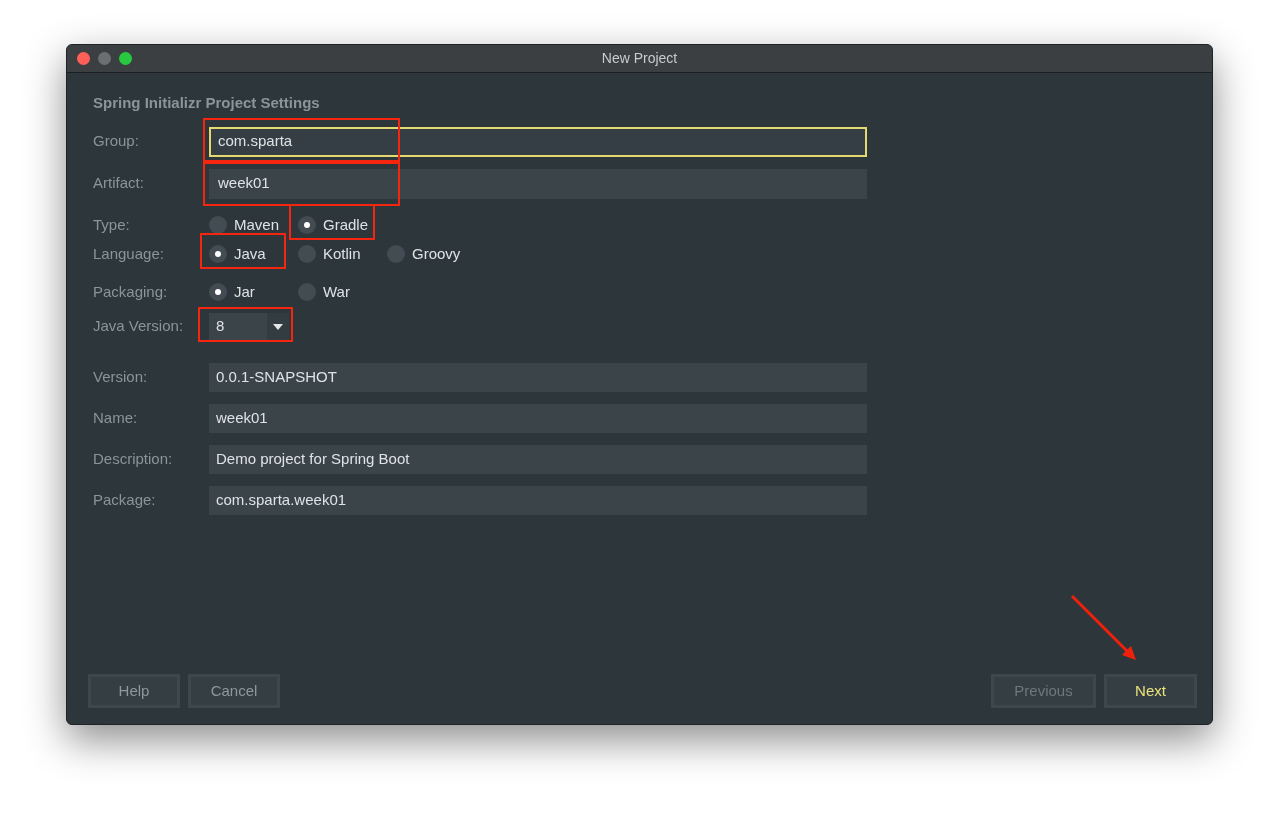  I want to click on window-title: New Project, so click(639, 58).